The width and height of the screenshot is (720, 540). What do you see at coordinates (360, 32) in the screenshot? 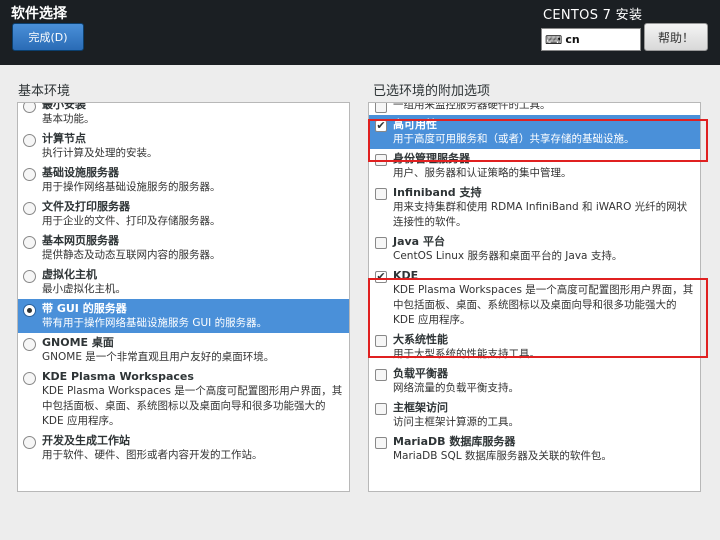
I see `top-header-bar: 软件选择 完成(D) CENTOS 7 安装 ⌨ cn 帮助！` at bounding box center [360, 32].